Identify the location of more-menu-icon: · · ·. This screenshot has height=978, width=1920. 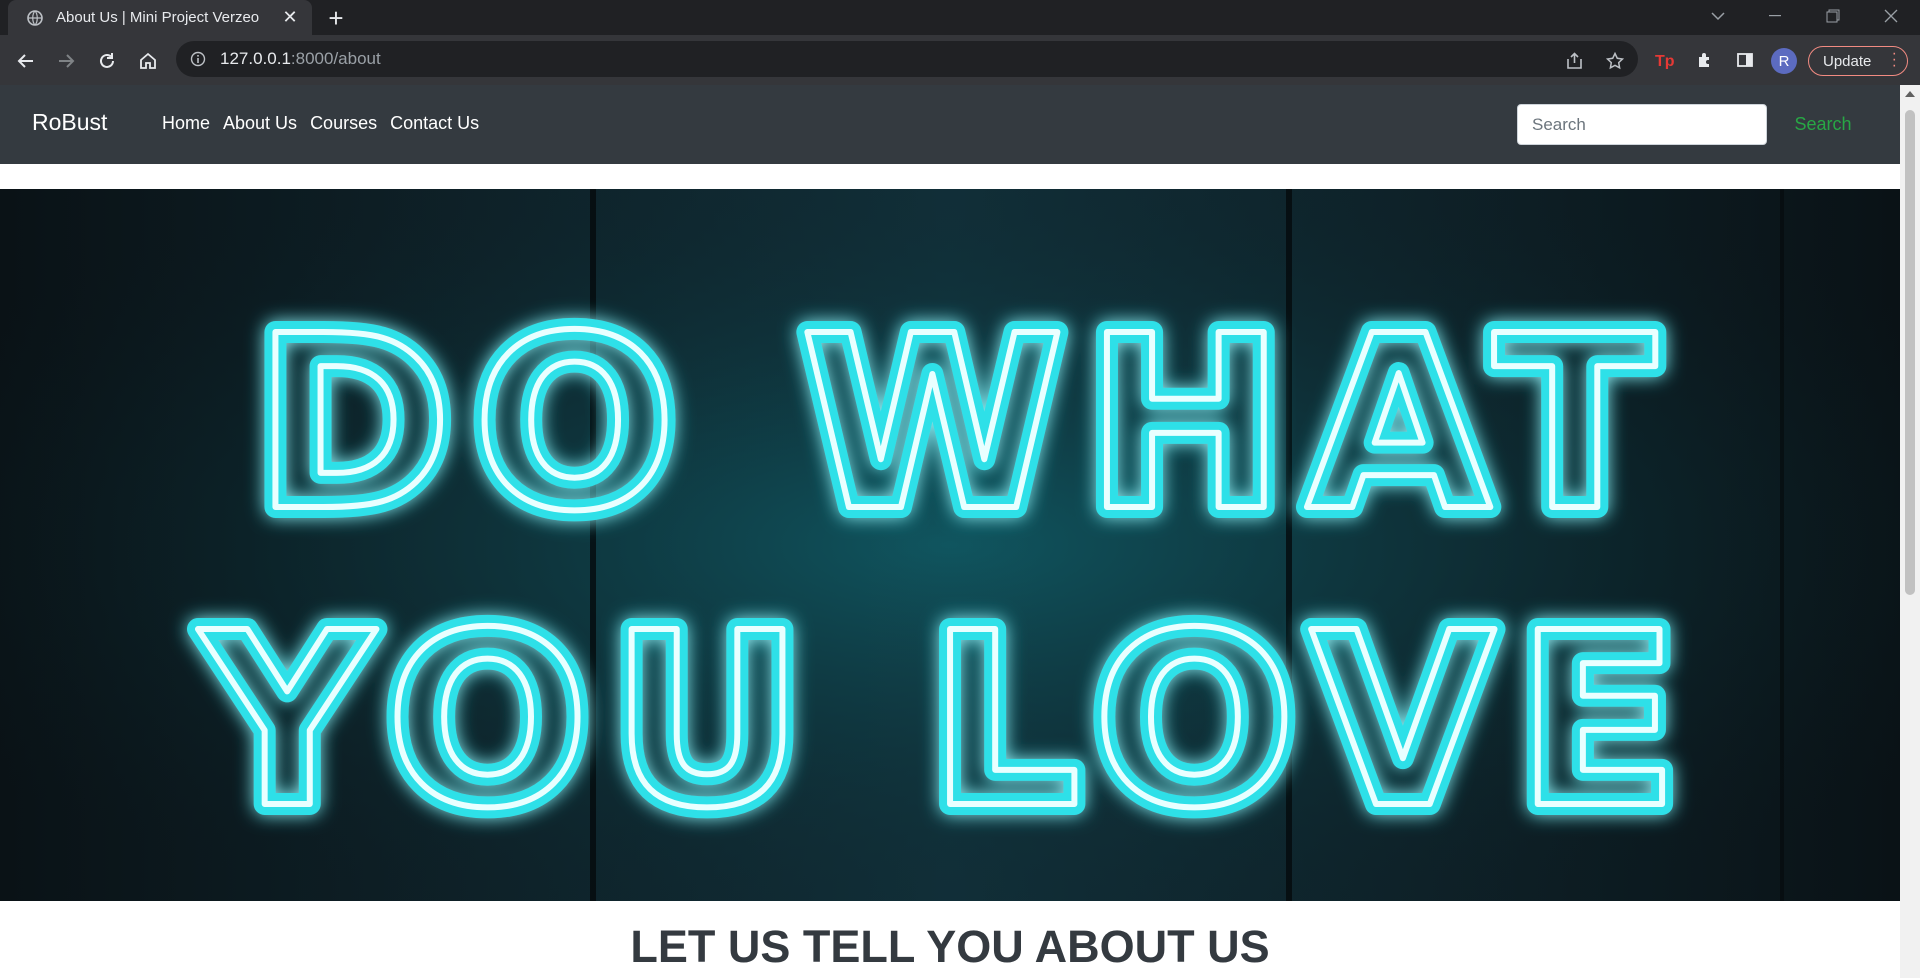
(1894, 60).